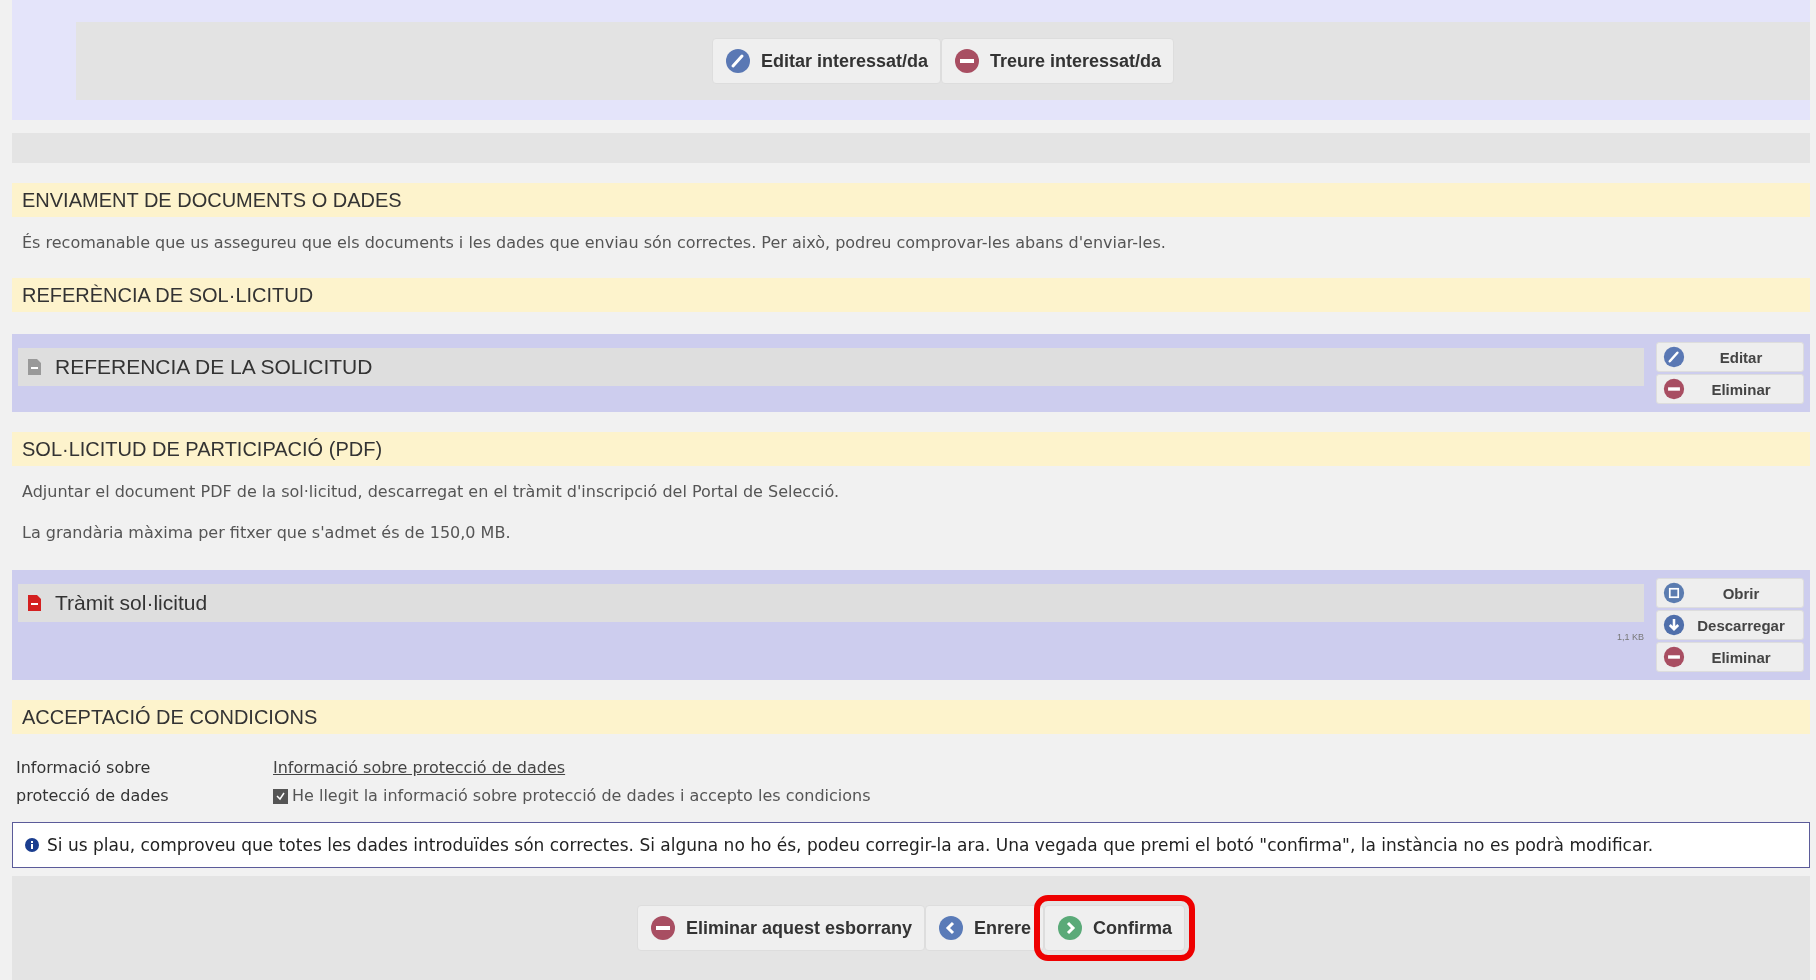 Image resolution: width=1816 pixels, height=980 pixels. What do you see at coordinates (911, 717) in the screenshot?
I see `section-header: ACCEPTACIÓ DE CONDICIONS` at bounding box center [911, 717].